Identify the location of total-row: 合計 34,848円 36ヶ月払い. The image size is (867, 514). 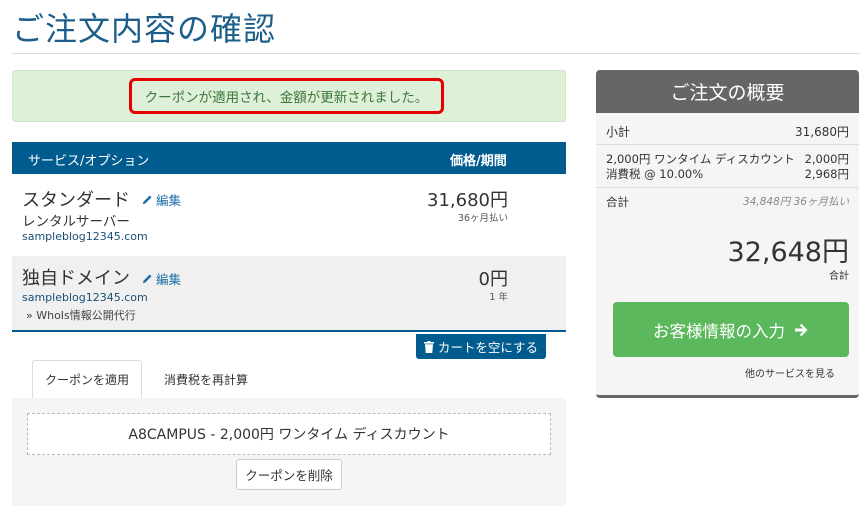
(727, 202).